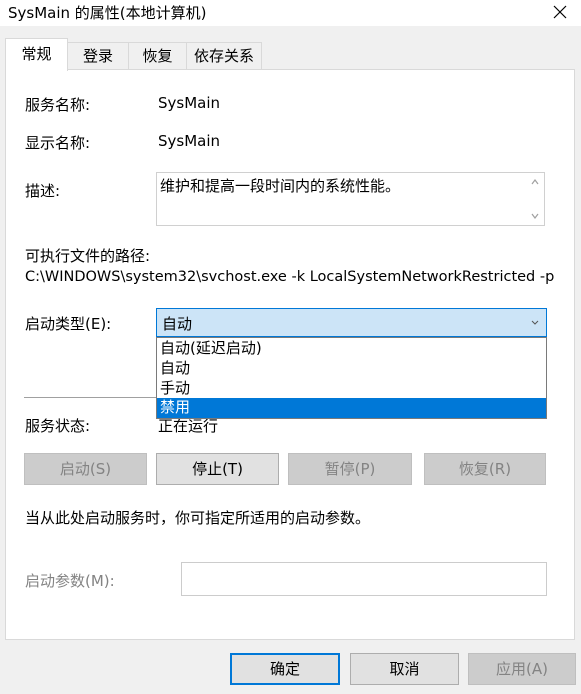 The width and height of the screenshot is (581, 694). I want to click on chevron-up-icon, so click(535, 182).